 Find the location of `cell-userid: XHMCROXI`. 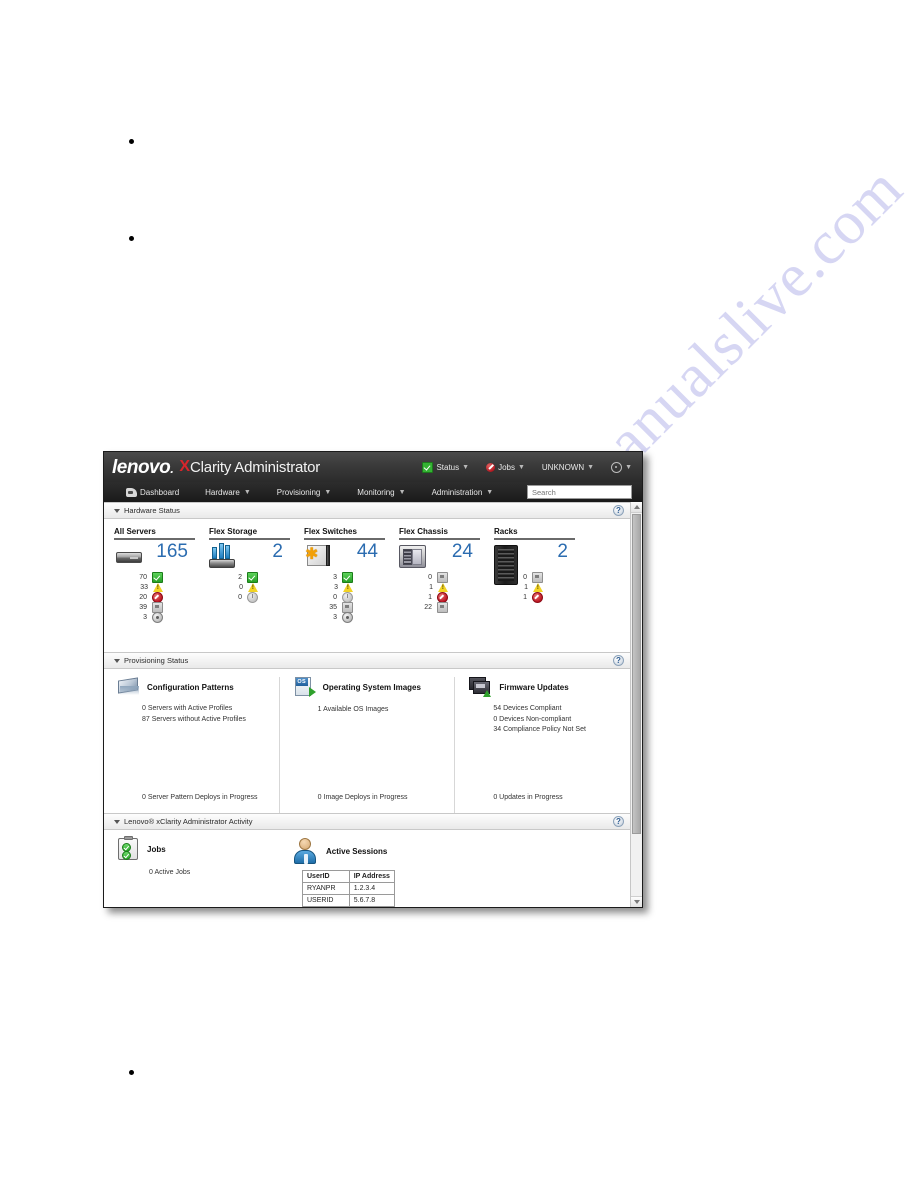

cell-userid: XHMCROXI is located at coordinates (326, 906).